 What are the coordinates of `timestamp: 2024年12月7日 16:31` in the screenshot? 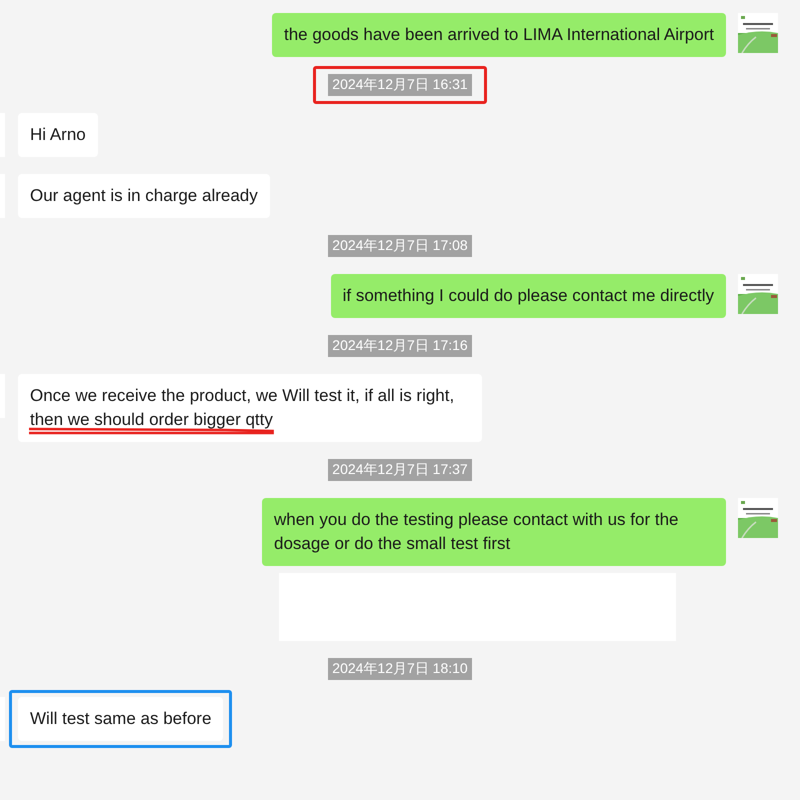 It's located at (400, 85).